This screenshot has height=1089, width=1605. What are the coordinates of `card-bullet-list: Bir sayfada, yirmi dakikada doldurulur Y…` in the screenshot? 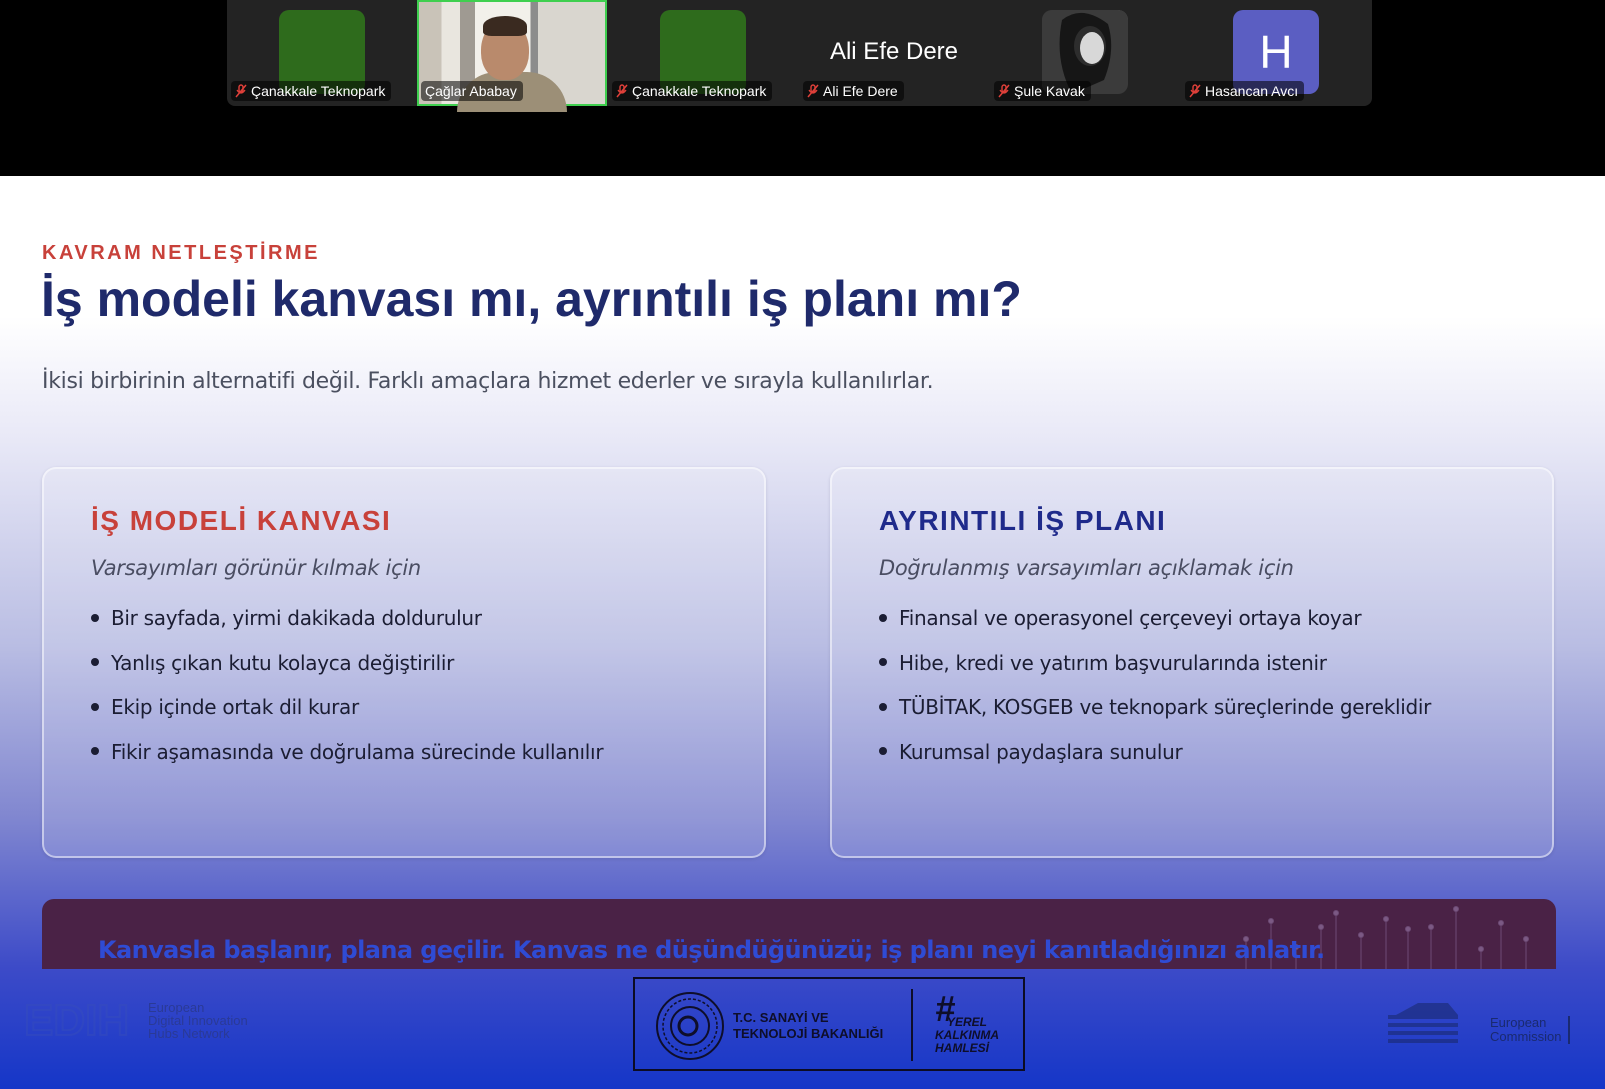 It's located at (347, 694).